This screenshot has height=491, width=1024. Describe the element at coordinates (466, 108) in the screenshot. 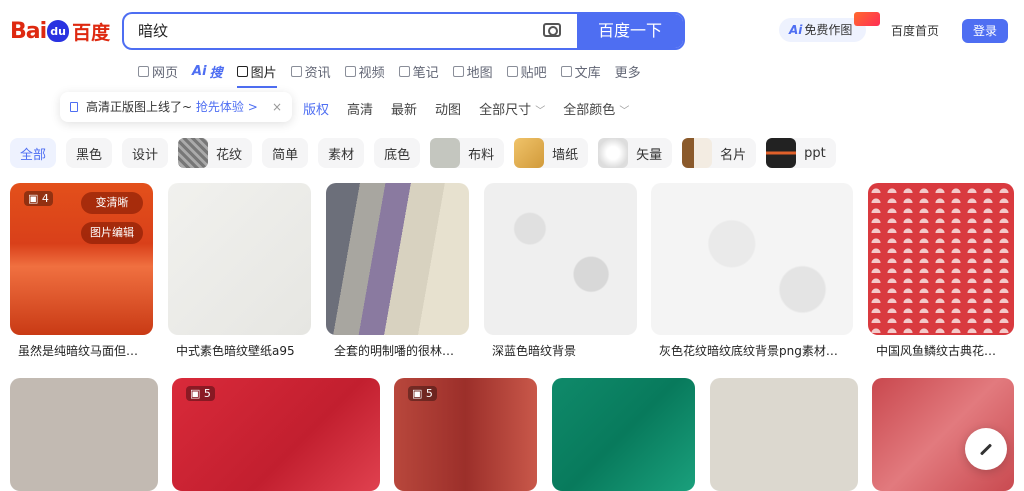

I see `filter-bar: 版权 高清 最新 动图 全部尺寸 ﹀ 全部颜色 ﹀` at that location.